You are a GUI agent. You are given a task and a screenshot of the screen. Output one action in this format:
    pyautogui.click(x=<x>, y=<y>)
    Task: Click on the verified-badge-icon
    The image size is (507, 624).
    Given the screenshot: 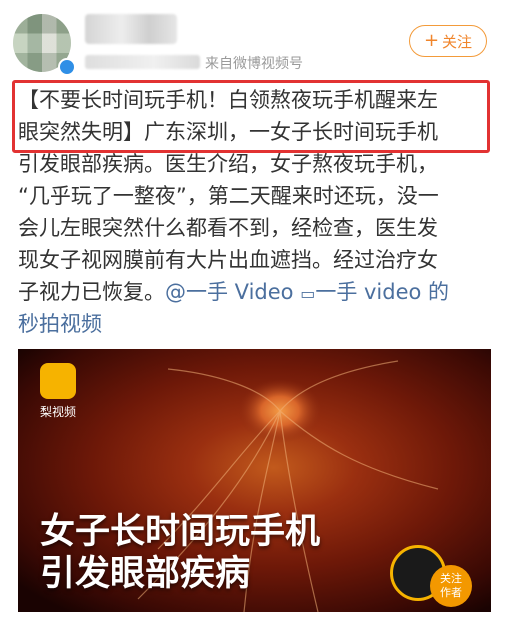 What is the action you would take?
    pyautogui.click(x=67, y=67)
    